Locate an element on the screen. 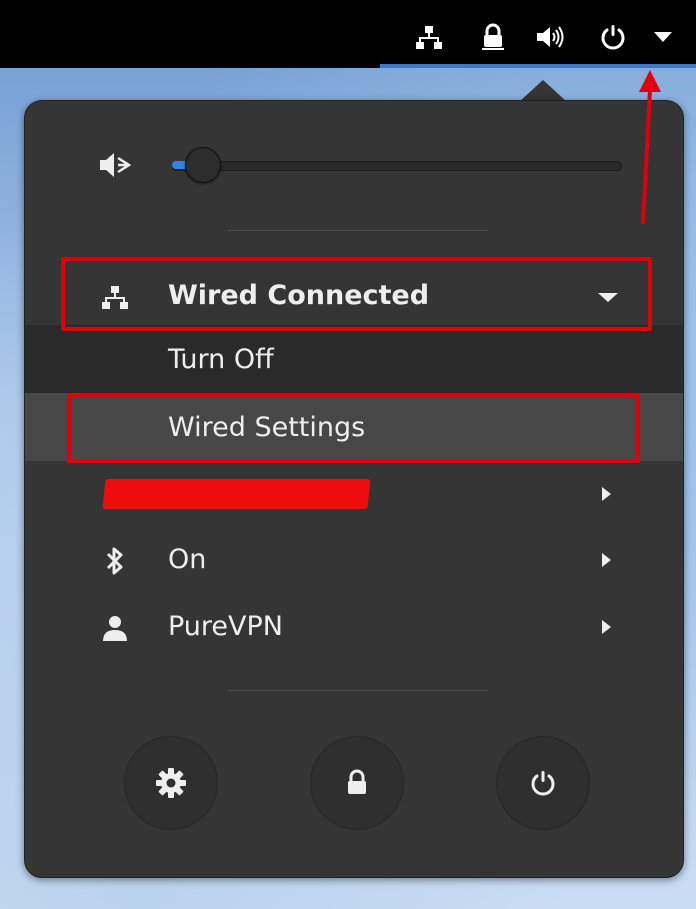 The image size is (696, 909). user-row: PureVPN is located at coordinates (354, 627).